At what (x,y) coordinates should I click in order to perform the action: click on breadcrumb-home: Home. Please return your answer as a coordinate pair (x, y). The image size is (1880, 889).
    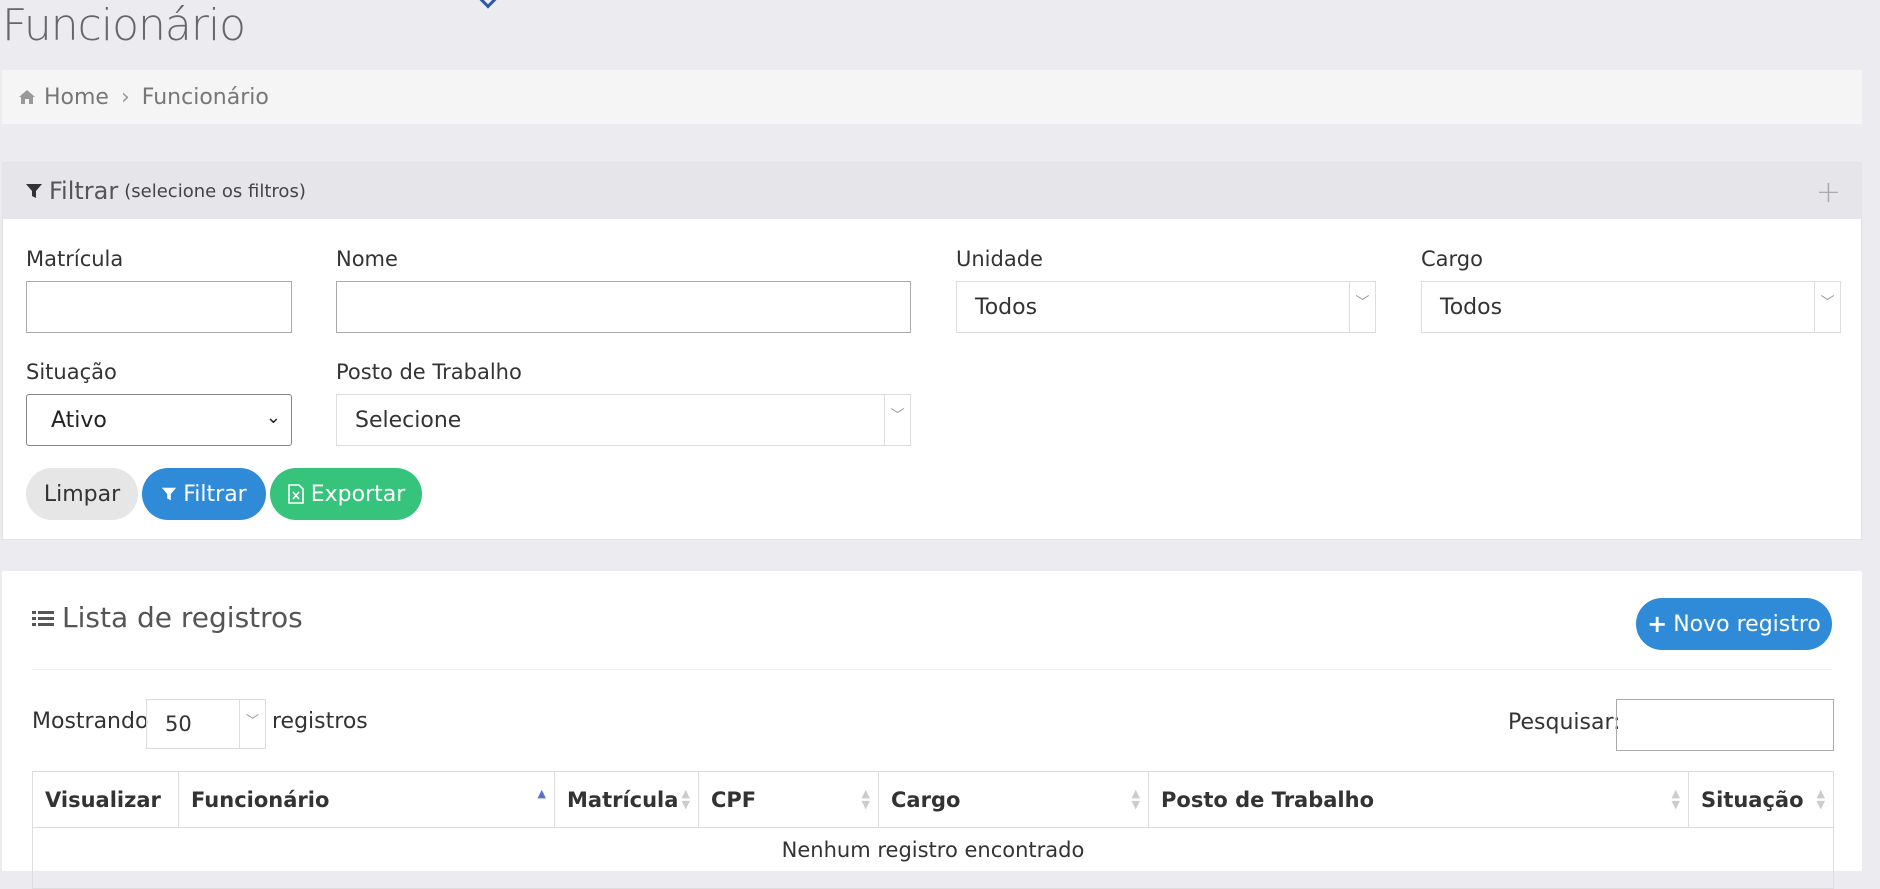
    Looking at the image, I should click on (63, 97).